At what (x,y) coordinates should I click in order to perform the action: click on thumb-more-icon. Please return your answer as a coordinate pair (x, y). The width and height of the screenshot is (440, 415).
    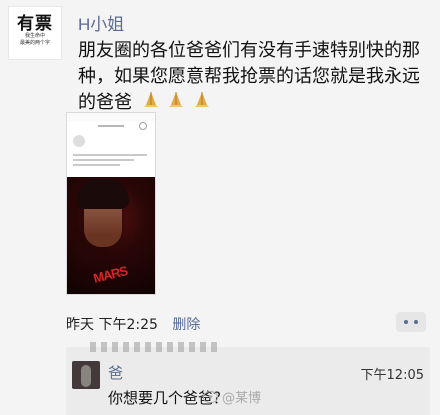
    Looking at the image, I should click on (143, 126).